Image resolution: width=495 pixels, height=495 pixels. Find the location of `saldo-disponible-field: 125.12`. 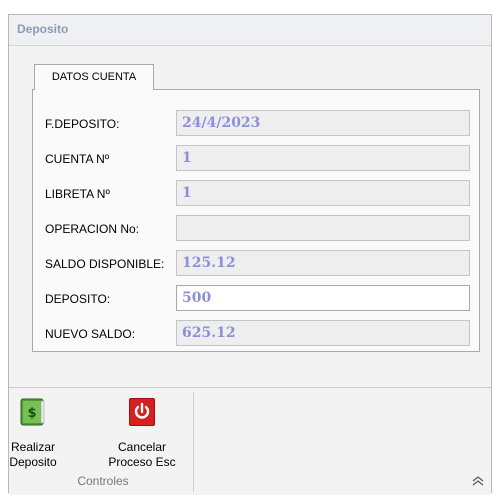

saldo-disponible-field: 125.12 is located at coordinates (323, 263).